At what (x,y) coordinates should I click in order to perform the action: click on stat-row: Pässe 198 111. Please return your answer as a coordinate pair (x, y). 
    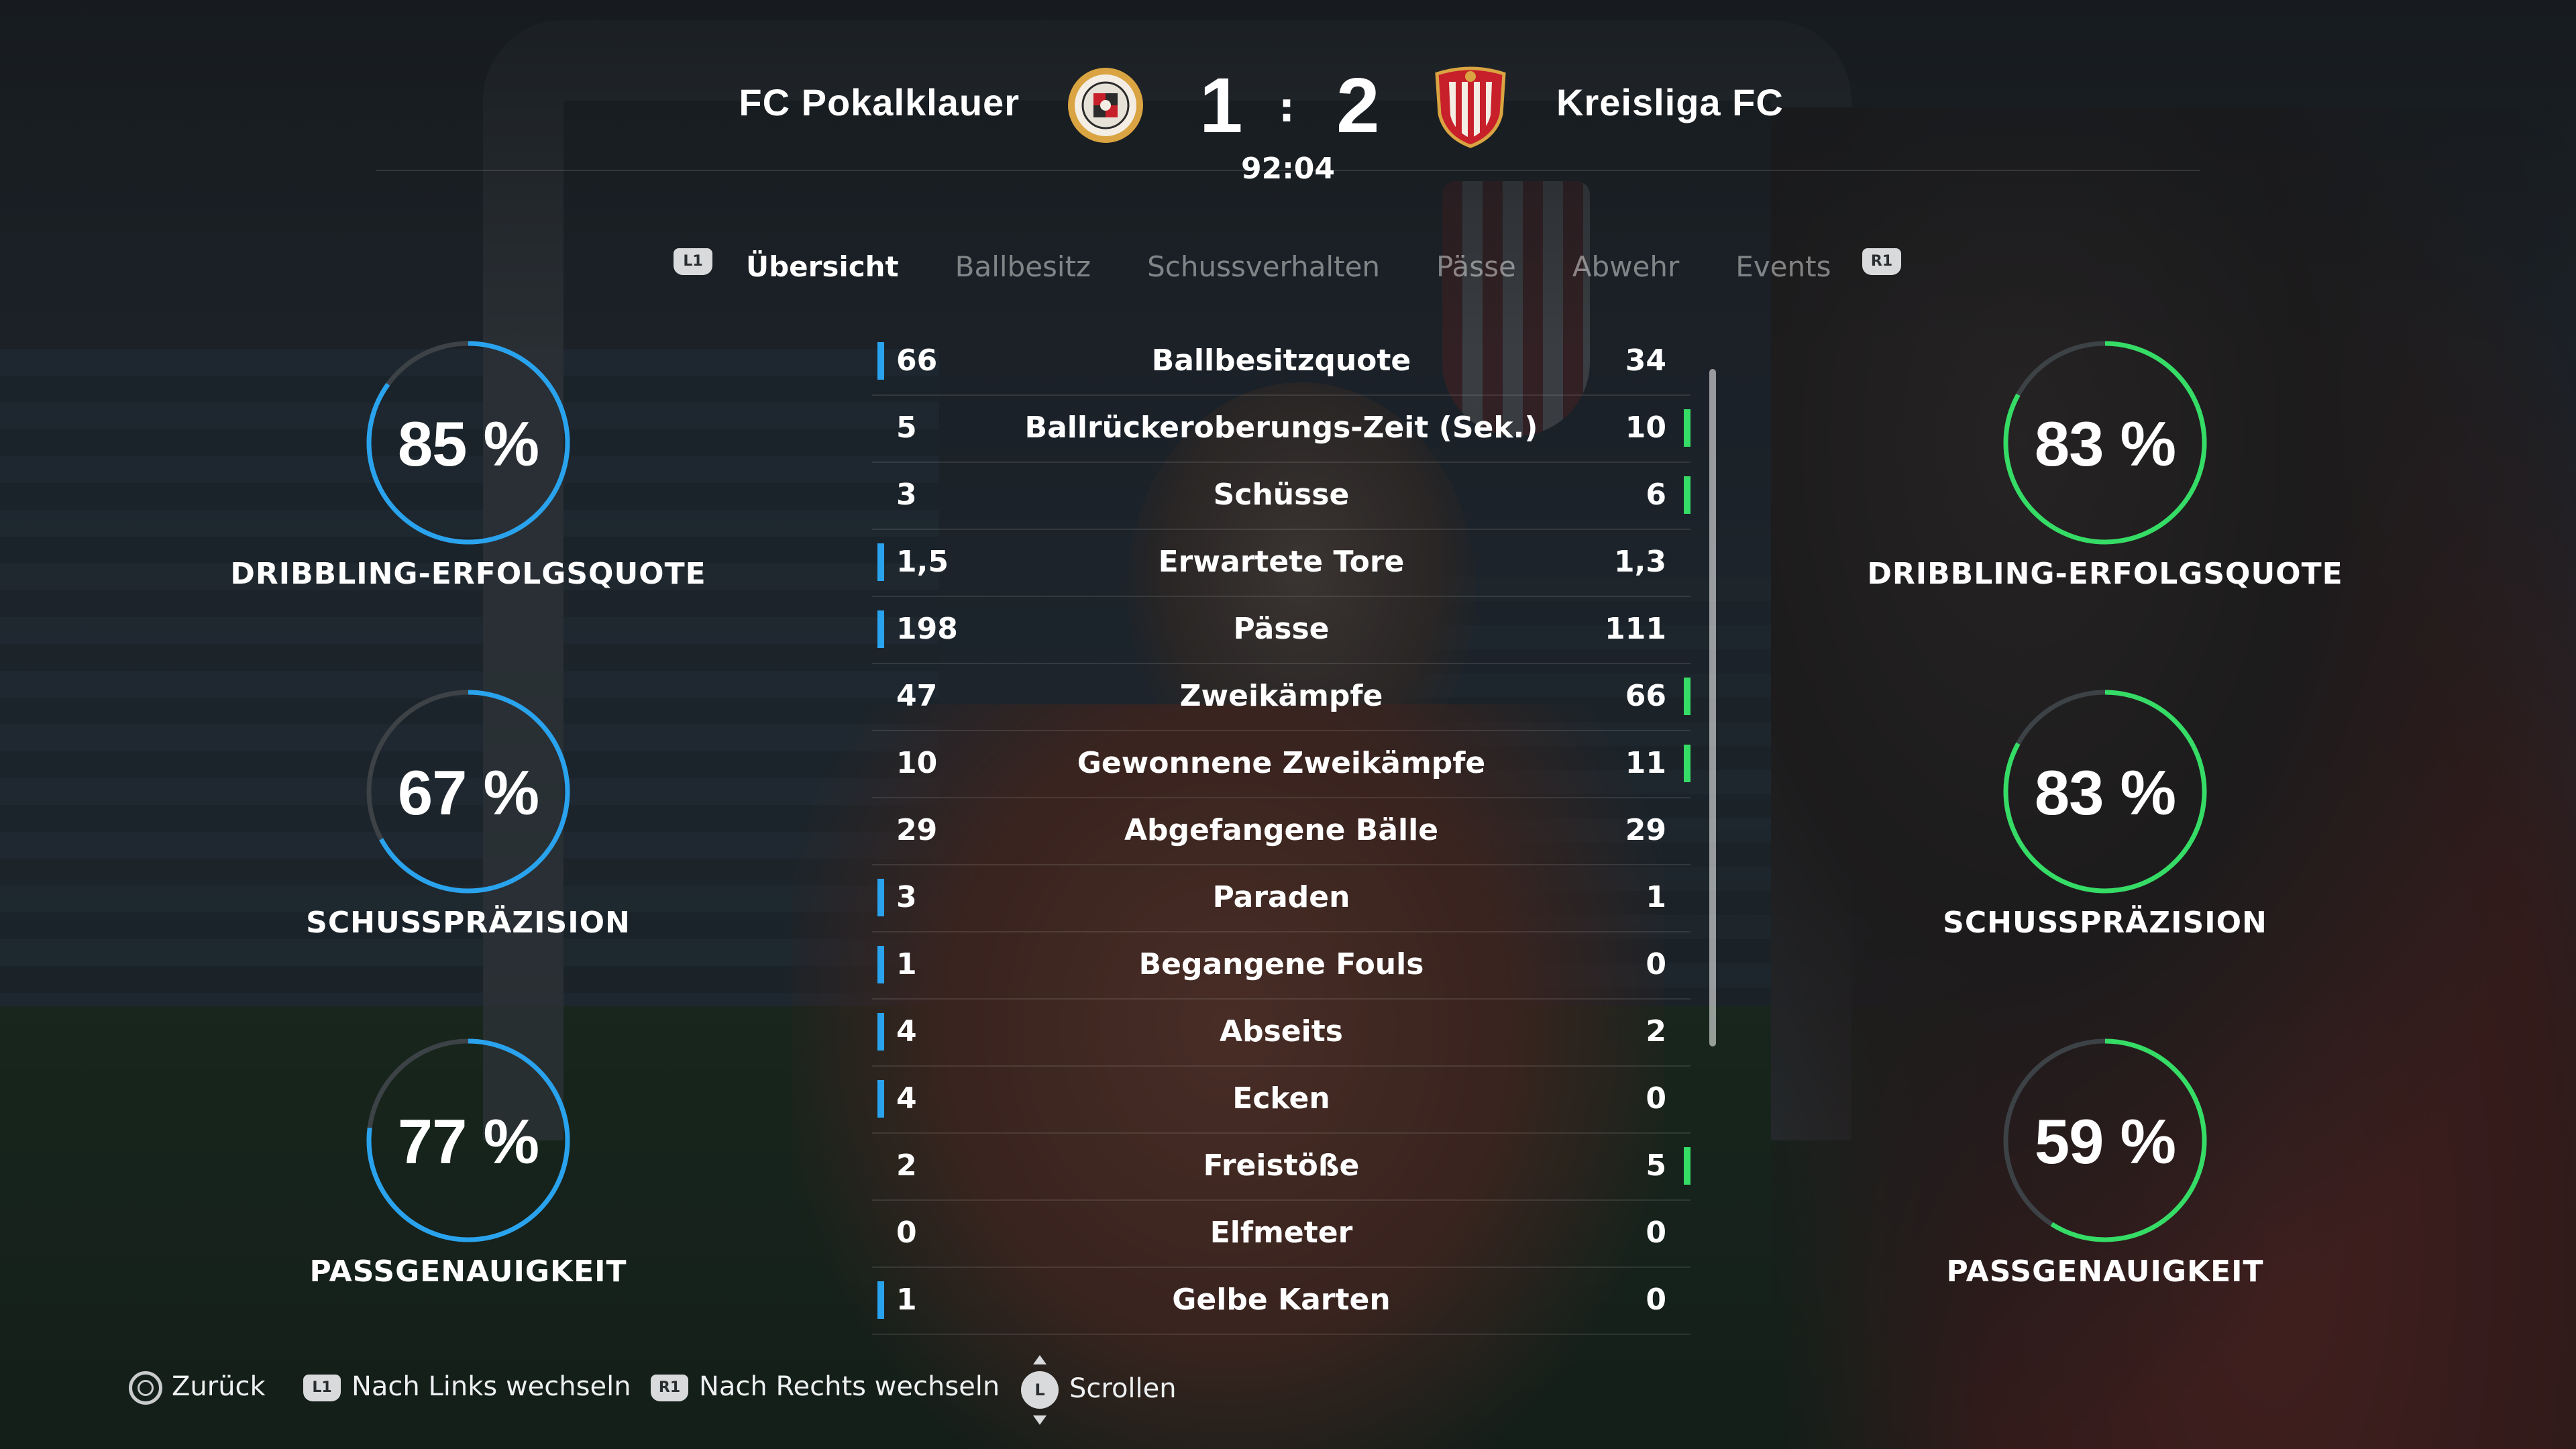
    Looking at the image, I should click on (1281, 630).